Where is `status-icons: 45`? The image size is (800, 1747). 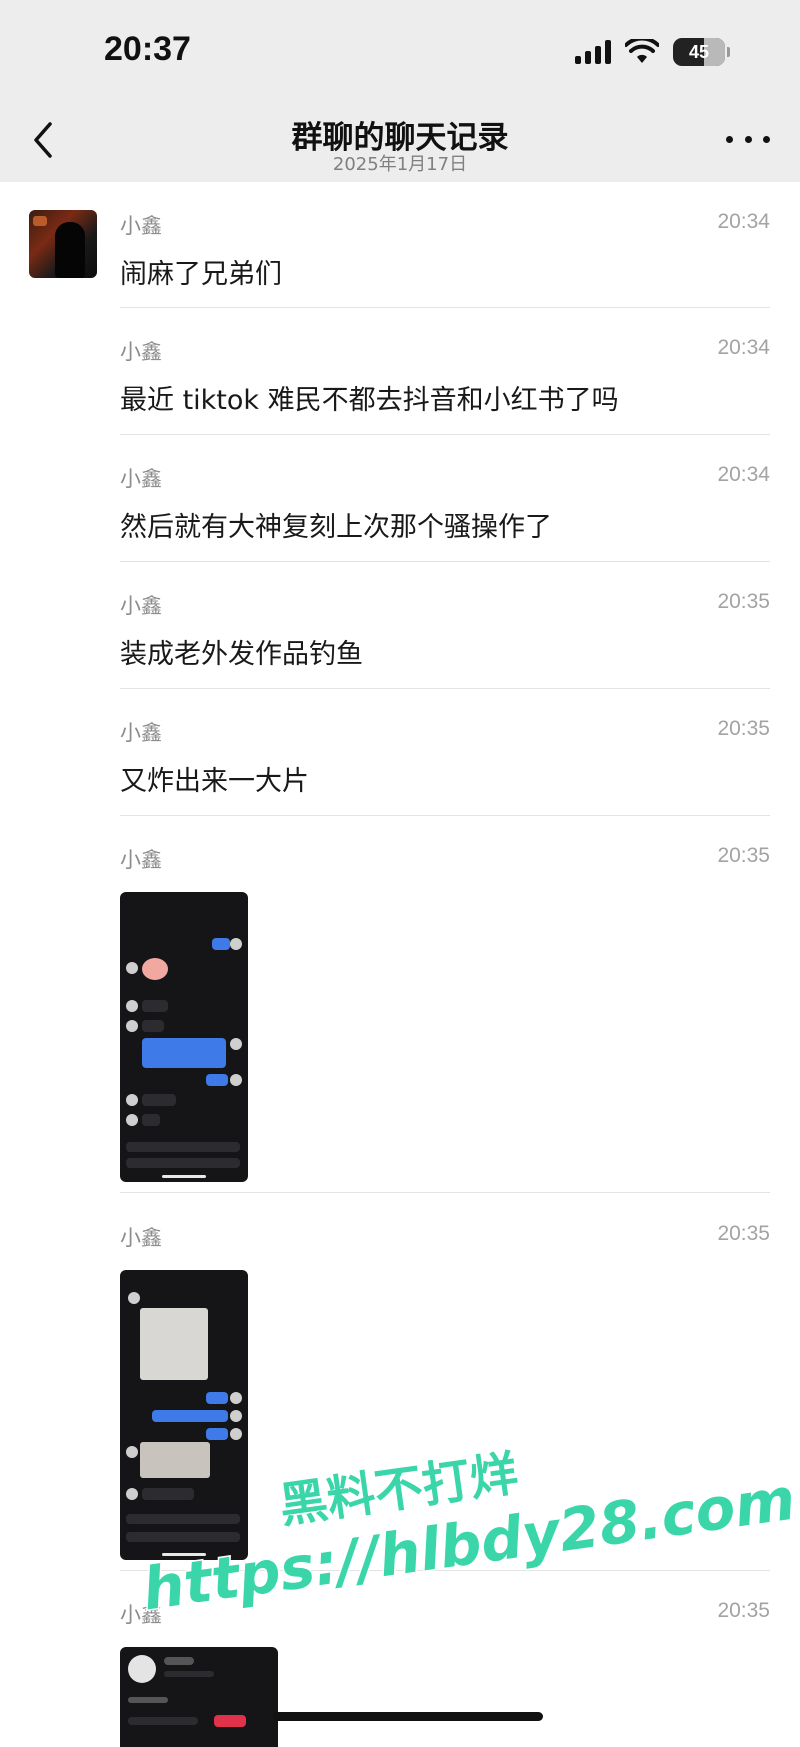
status-icons: 45 is located at coordinates (652, 52).